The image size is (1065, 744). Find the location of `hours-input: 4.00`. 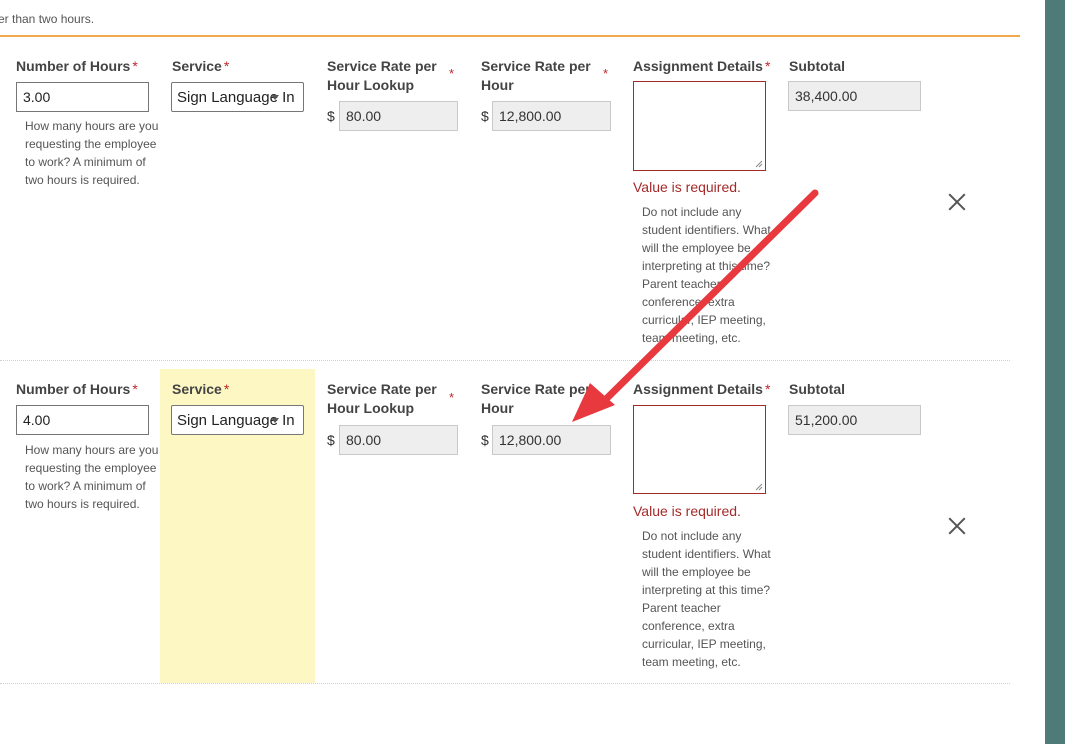

hours-input: 4.00 is located at coordinates (82, 420).